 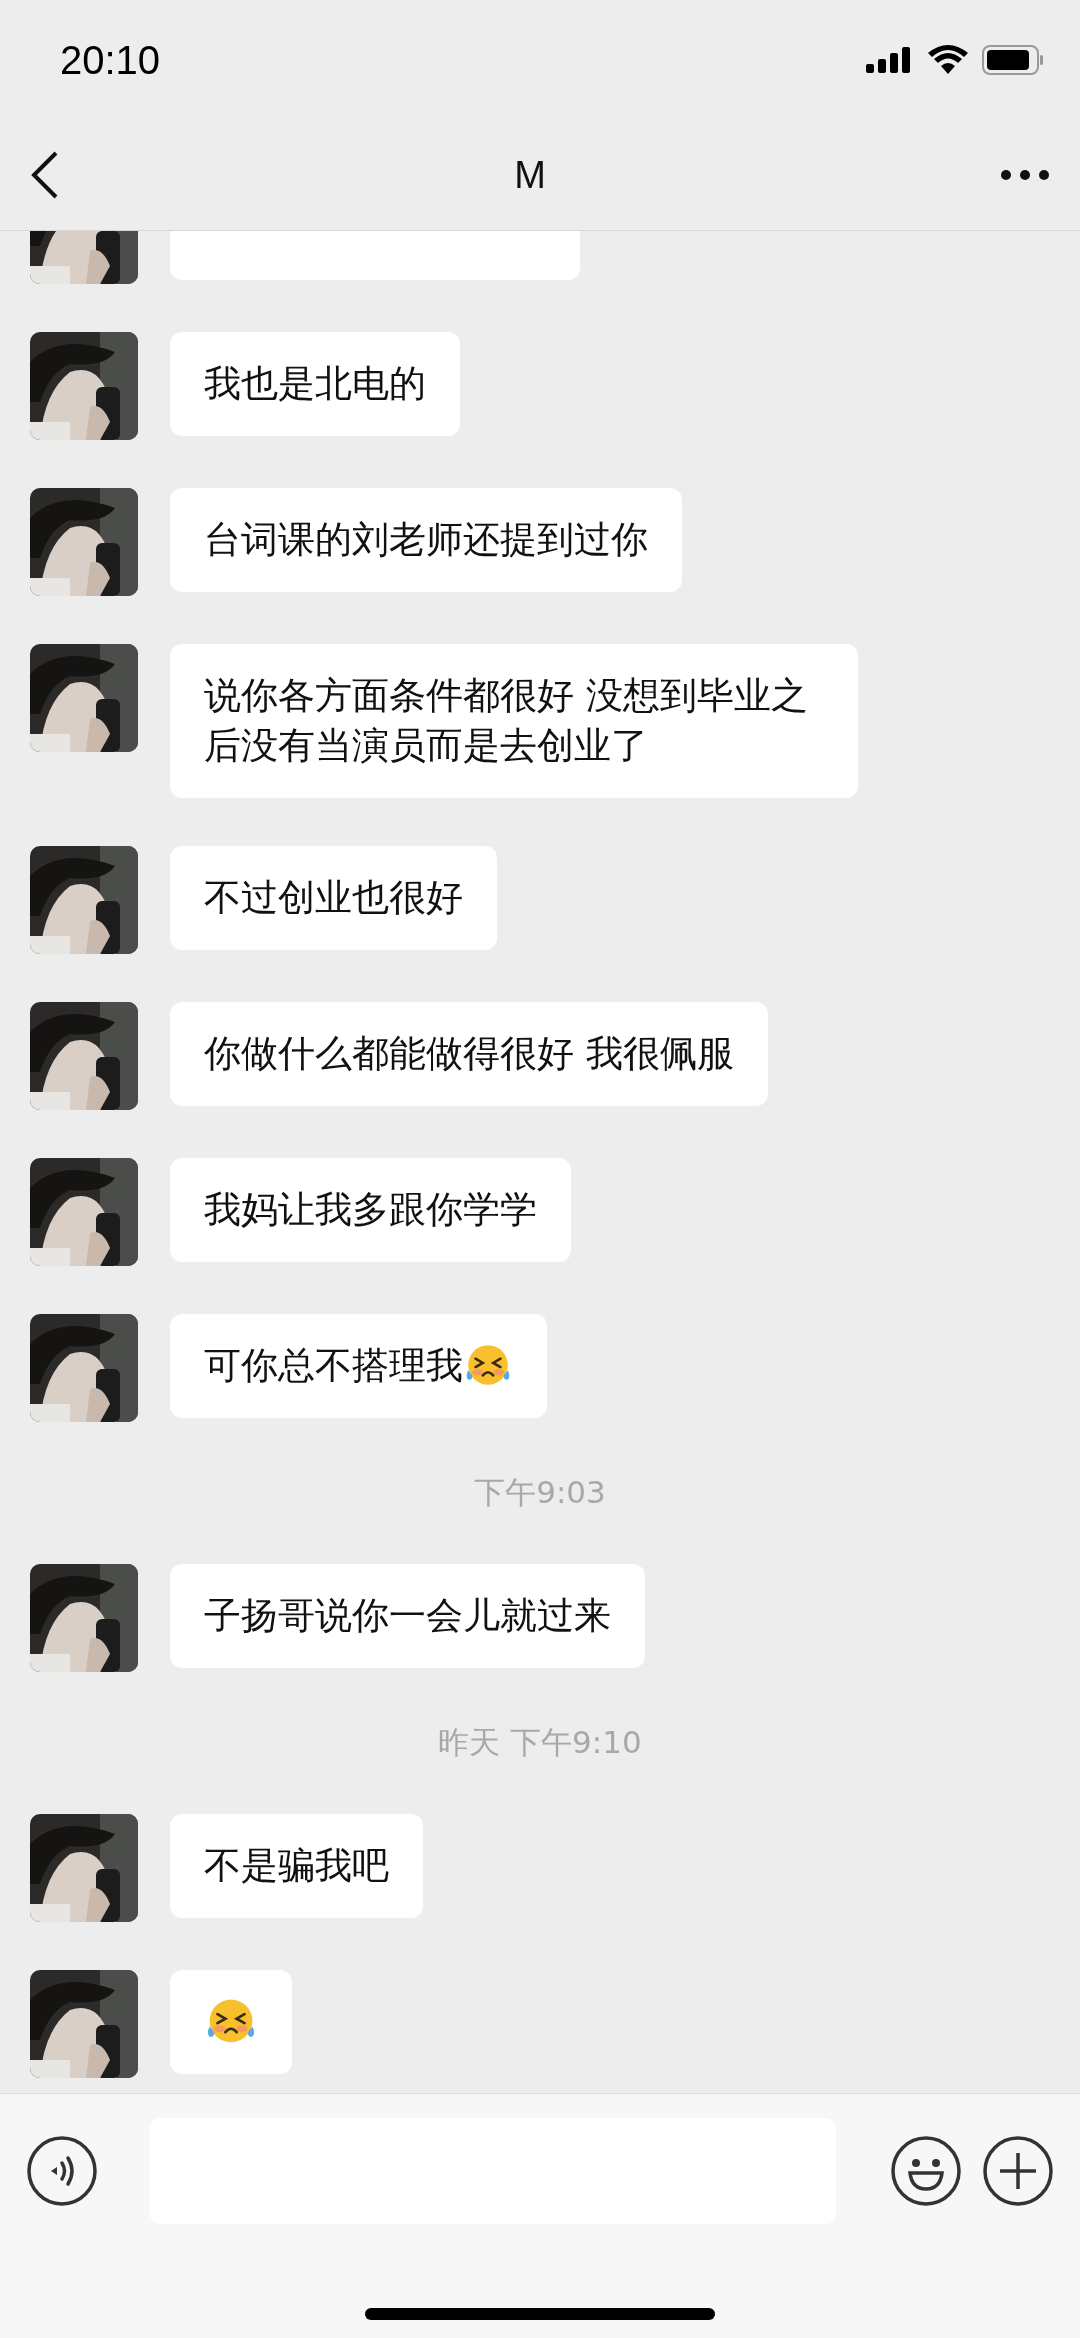 What do you see at coordinates (530, 175) in the screenshot?
I see `chat-title: M` at bounding box center [530, 175].